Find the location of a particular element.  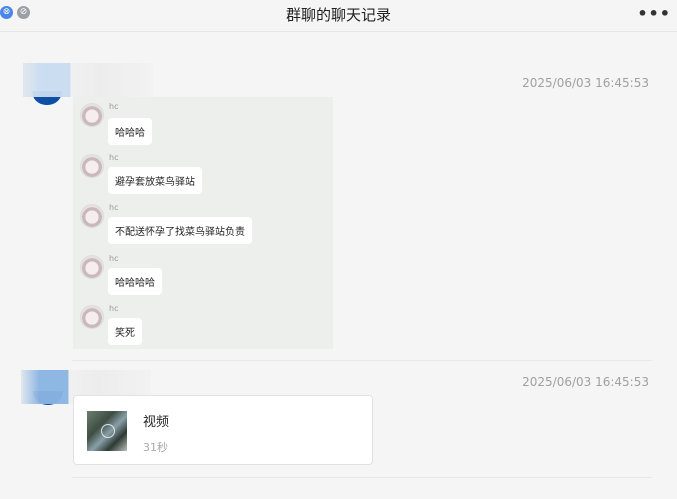

video-thumbnail is located at coordinates (107, 431).